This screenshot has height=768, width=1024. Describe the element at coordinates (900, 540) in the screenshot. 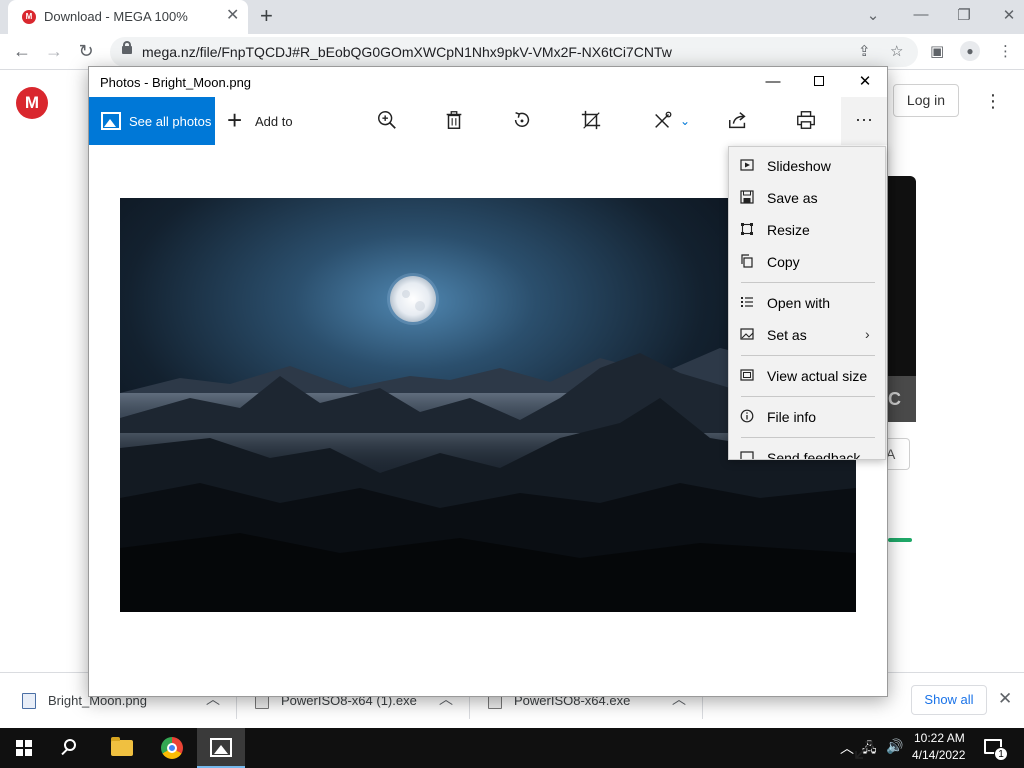

I see `download-progress-bar` at that location.